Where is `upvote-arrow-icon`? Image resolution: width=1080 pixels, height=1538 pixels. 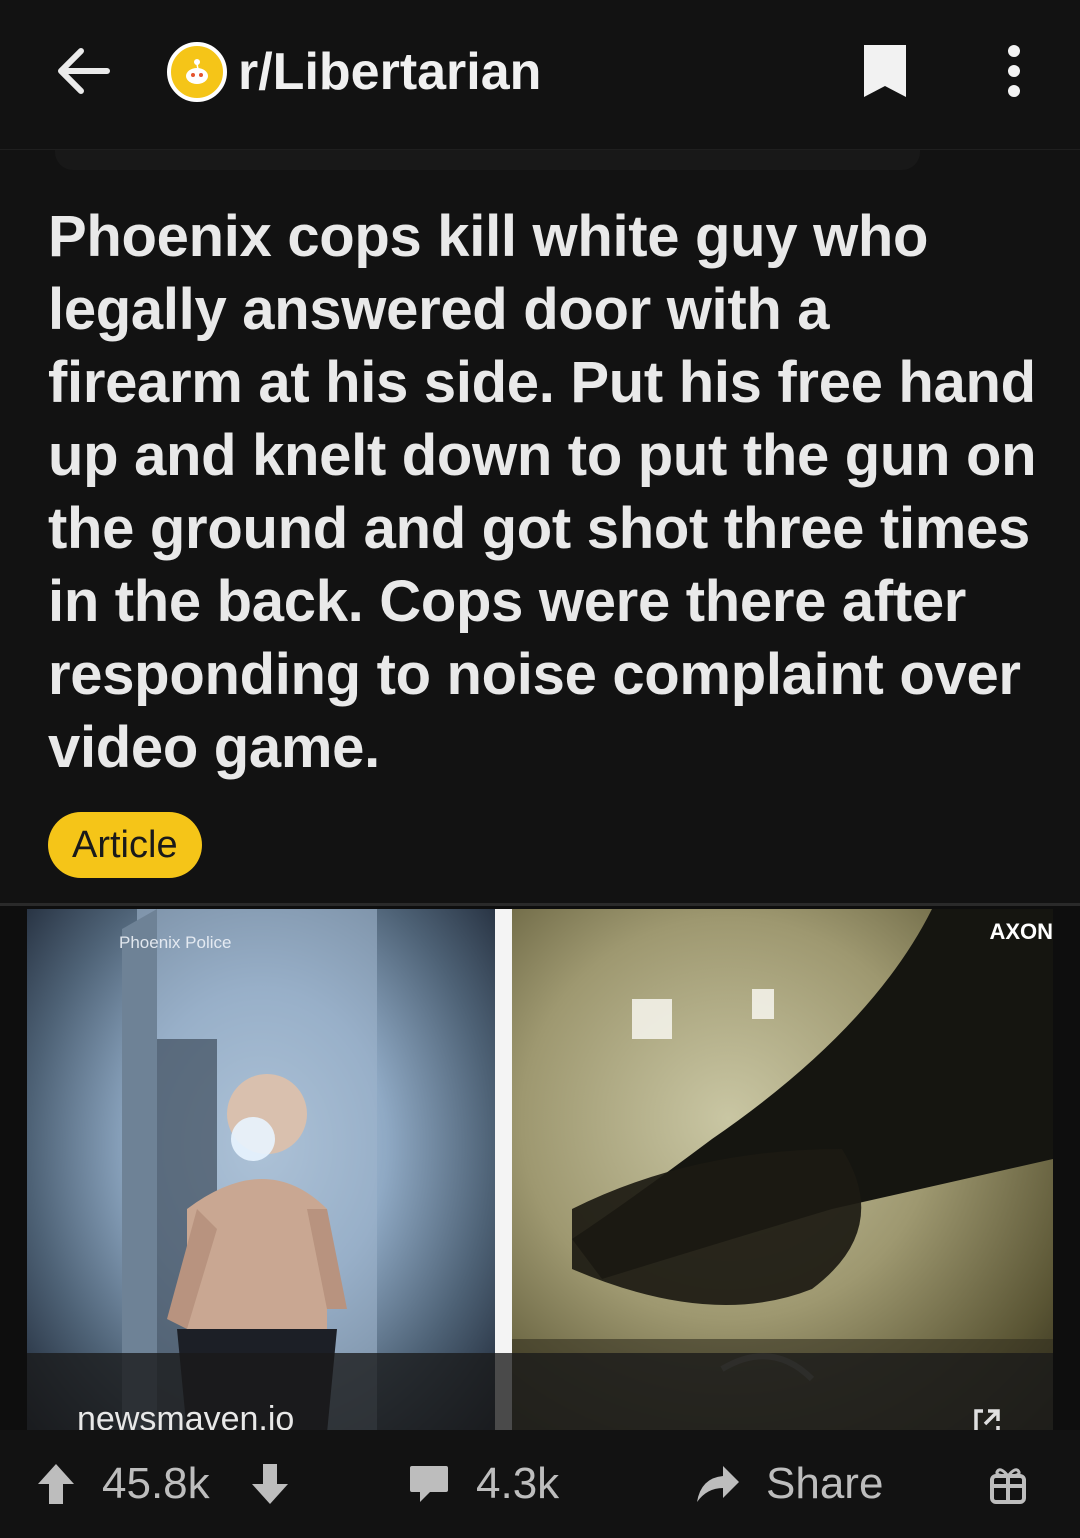
upvote-arrow-icon is located at coordinates (56, 1484).